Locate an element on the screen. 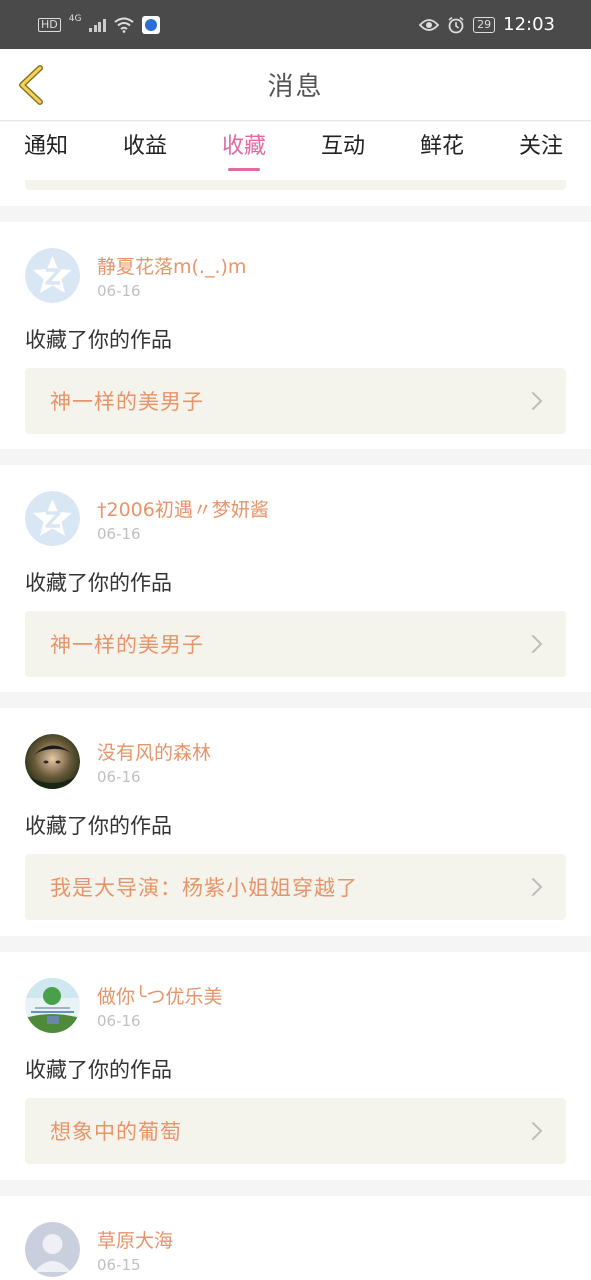 The image size is (591, 1280). hd-indicator: HD is located at coordinates (49, 24).